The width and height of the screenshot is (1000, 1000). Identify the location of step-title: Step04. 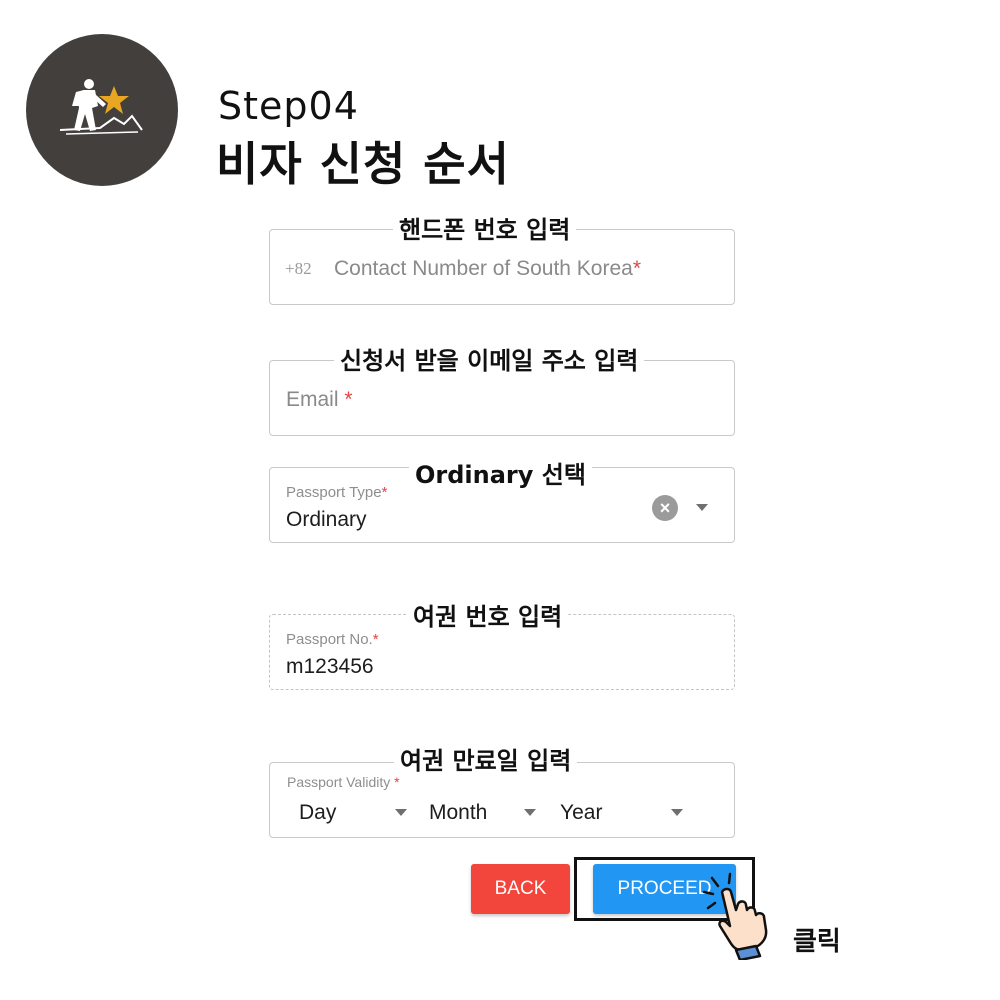
(288, 106).